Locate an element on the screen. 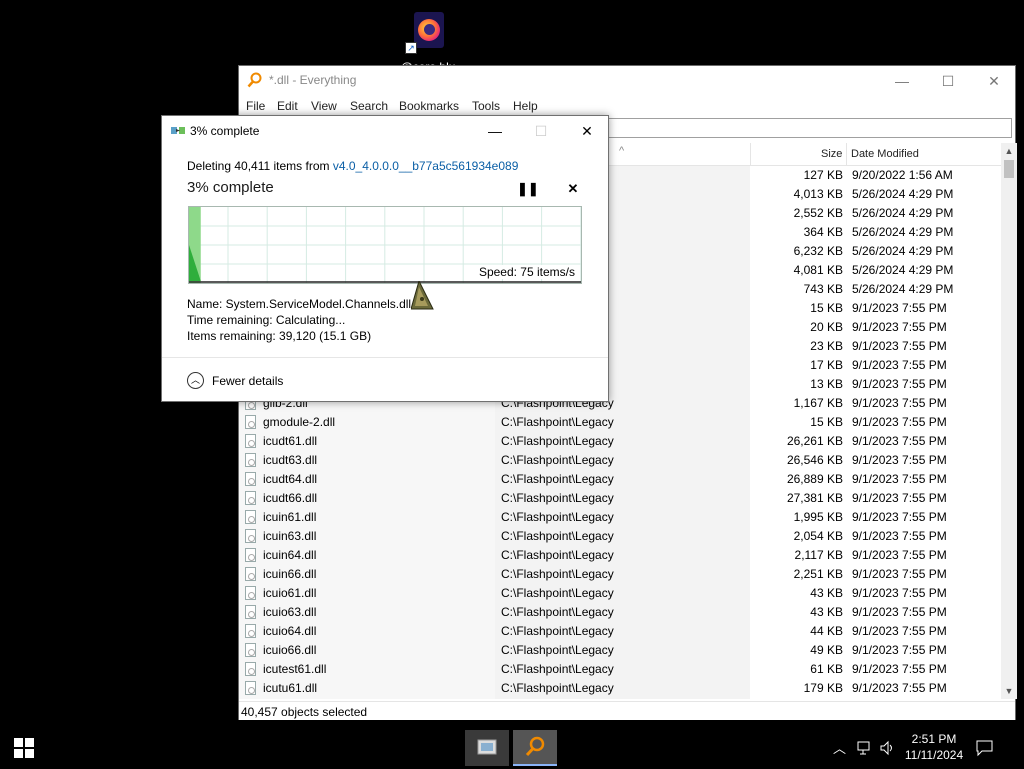 This screenshot has height=769, width=1024. file-size: 743 KB is located at coordinates (823, 289).